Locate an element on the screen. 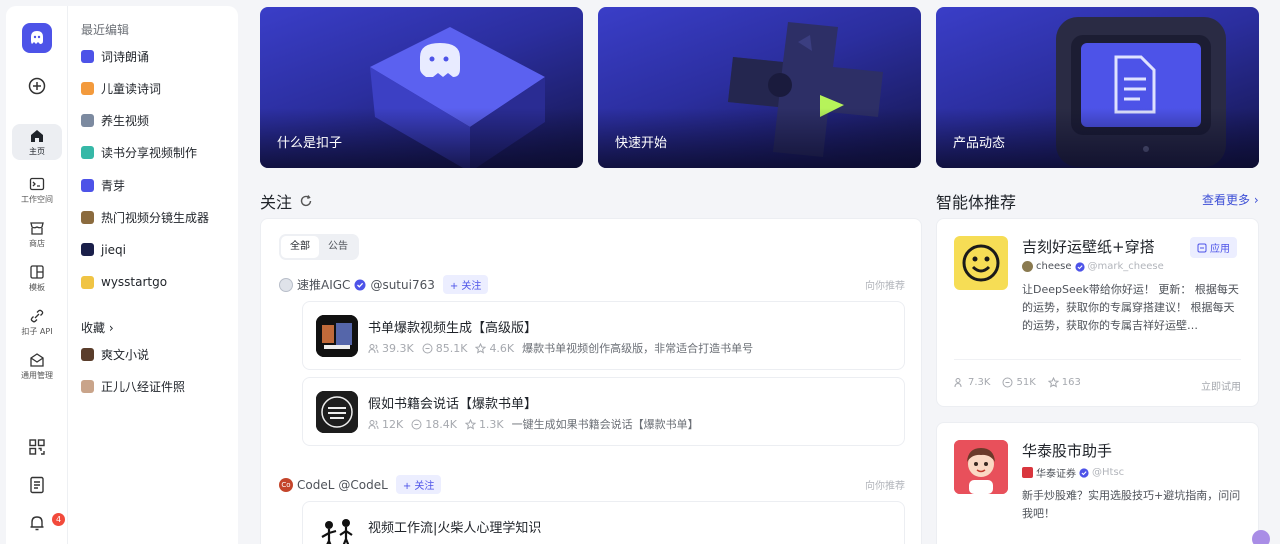 The image size is (1280, 544). follow-section-title: 关注 is located at coordinates (286, 201).